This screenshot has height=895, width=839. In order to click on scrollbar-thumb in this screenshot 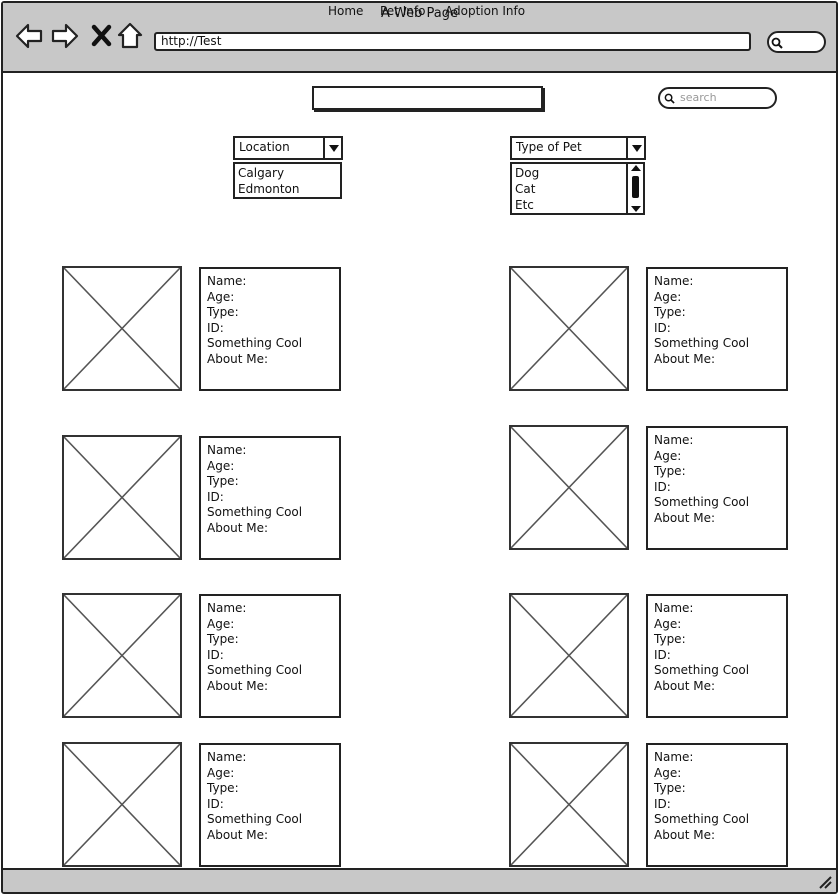, I will do `click(635, 187)`.